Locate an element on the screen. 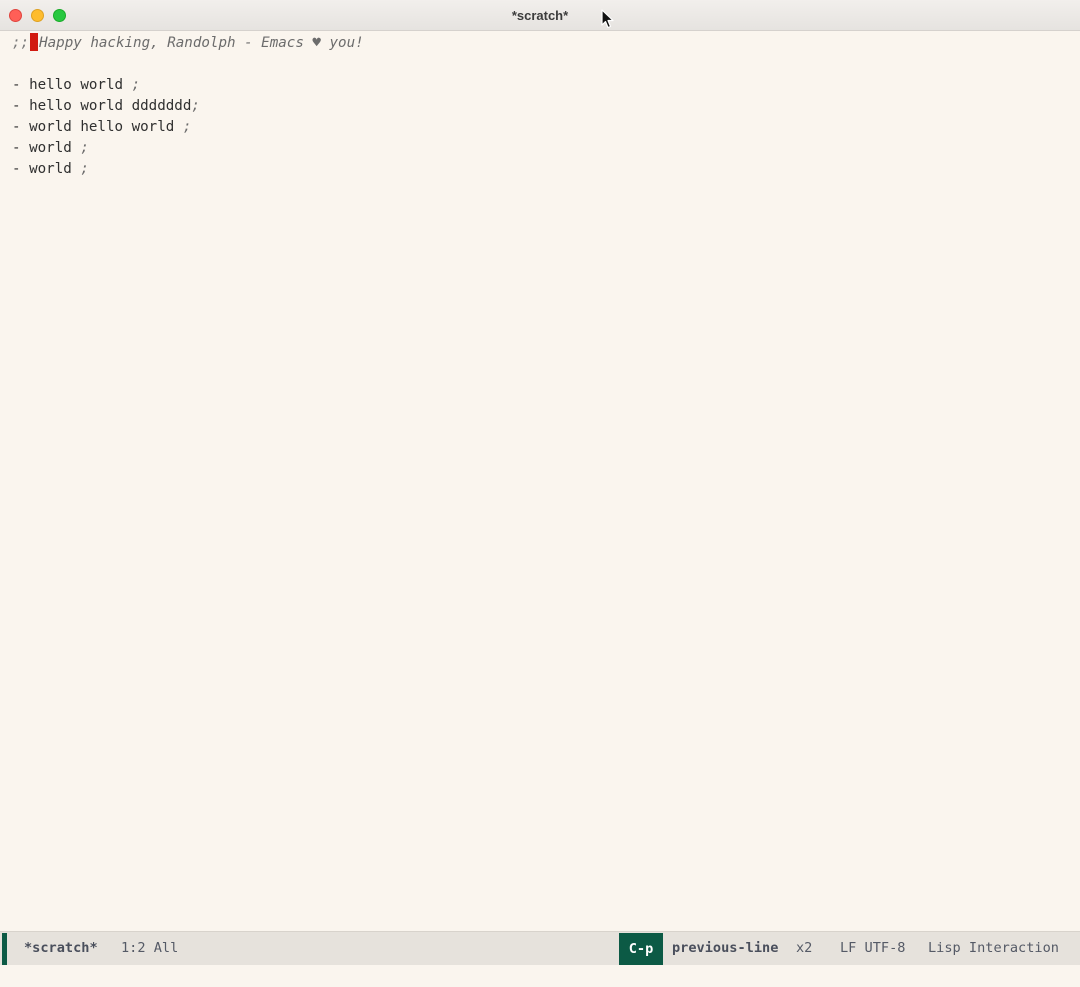 The height and width of the screenshot is (987, 1080). mouse-pointer-icon is located at coordinates (607, 19).